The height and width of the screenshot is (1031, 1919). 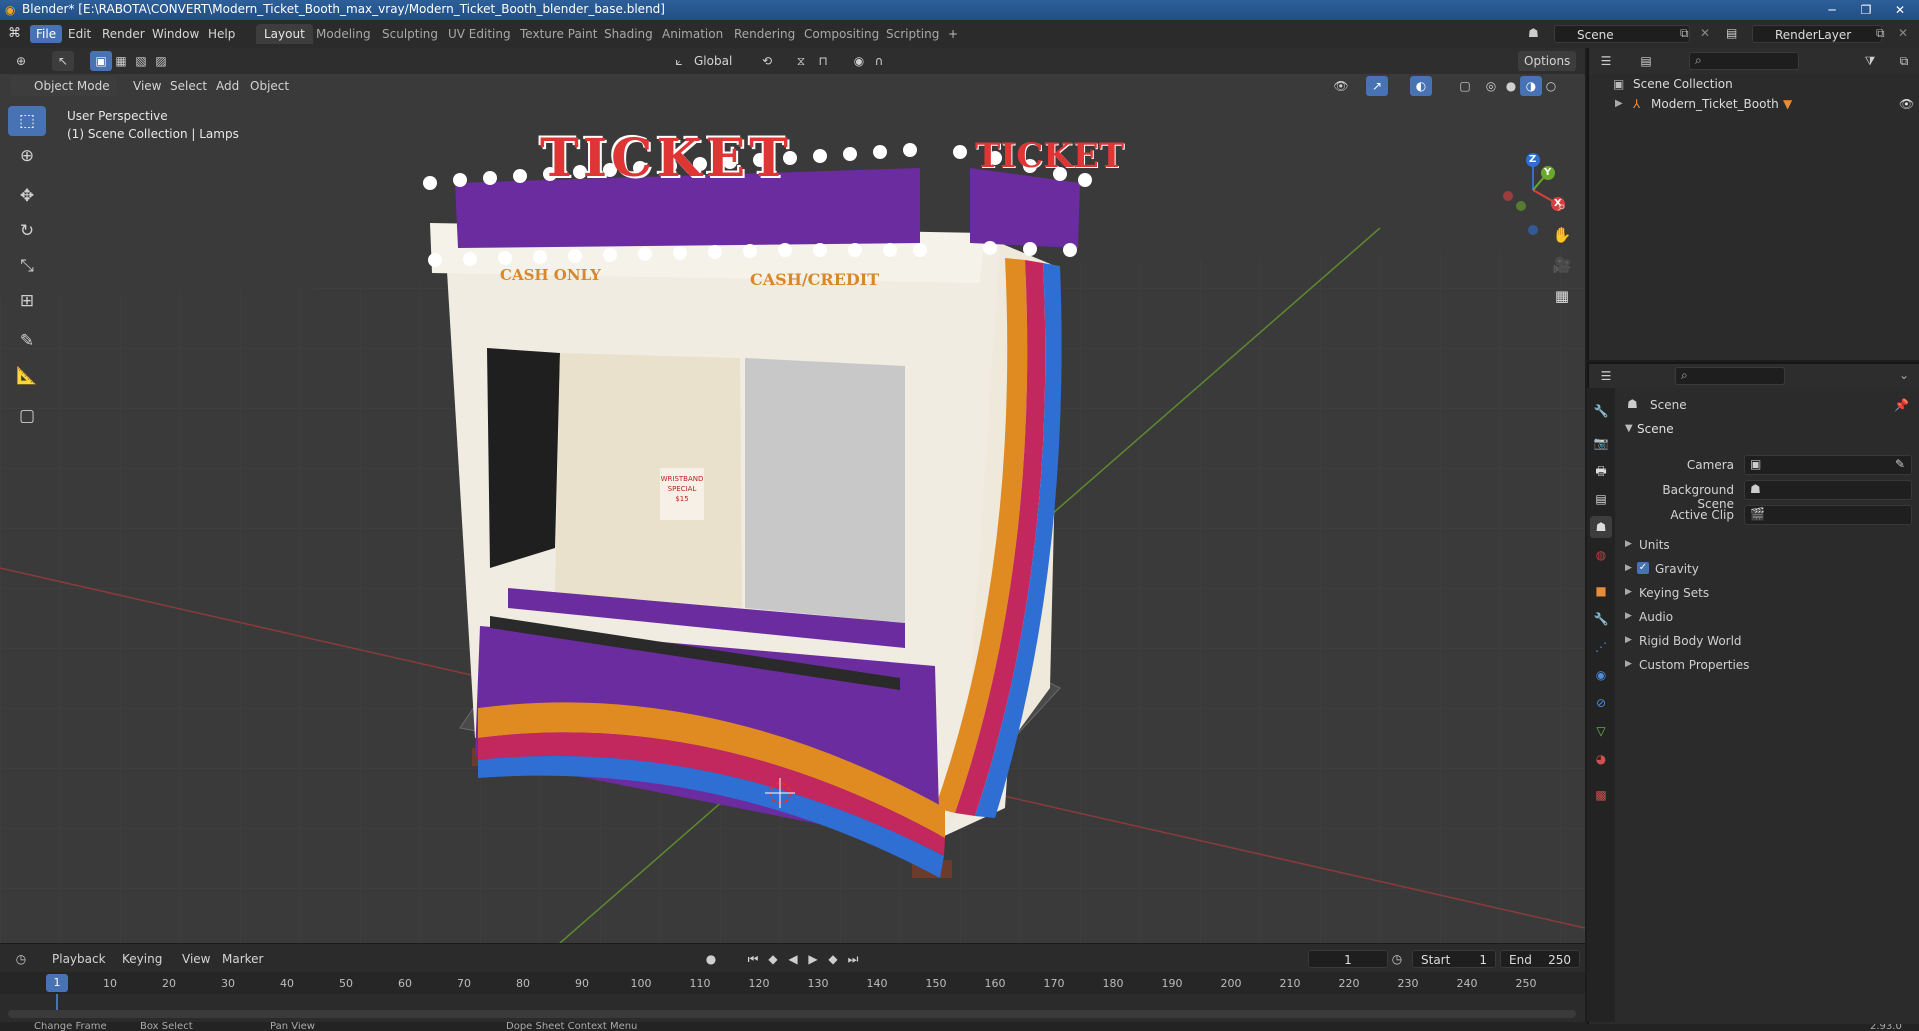 I want to click on editor-type-icon: ⊕, so click(x=21, y=61).